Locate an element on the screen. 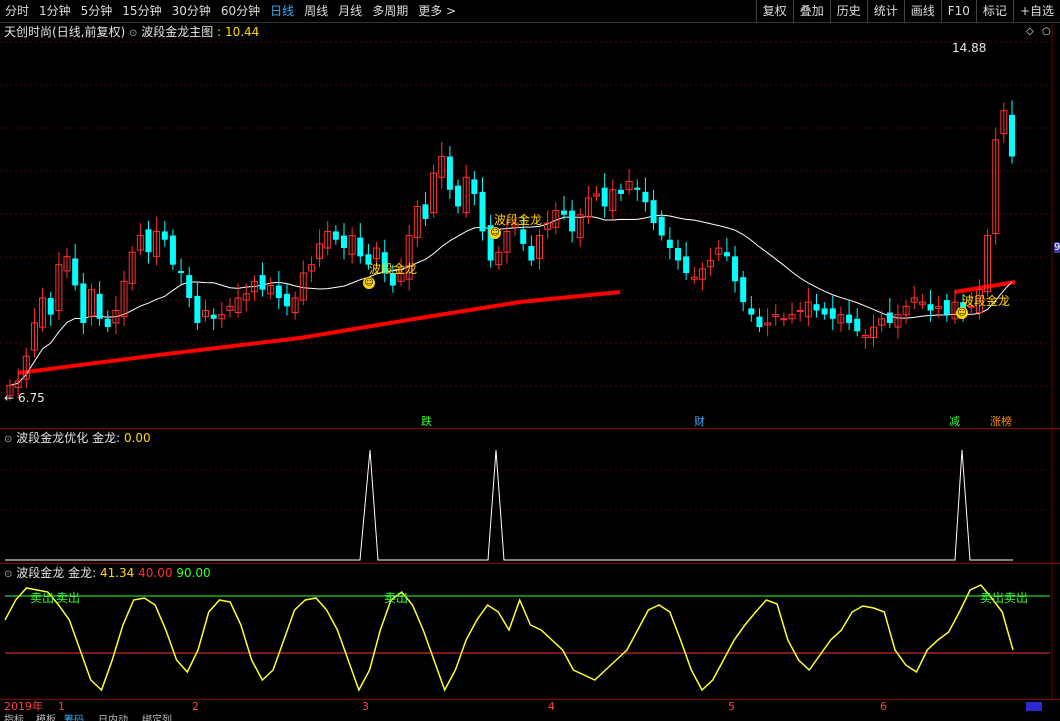 Image resolution: width=1060 pixels, height=721 pixels. tab-template: 模板 is located at coordinates (46, 717).